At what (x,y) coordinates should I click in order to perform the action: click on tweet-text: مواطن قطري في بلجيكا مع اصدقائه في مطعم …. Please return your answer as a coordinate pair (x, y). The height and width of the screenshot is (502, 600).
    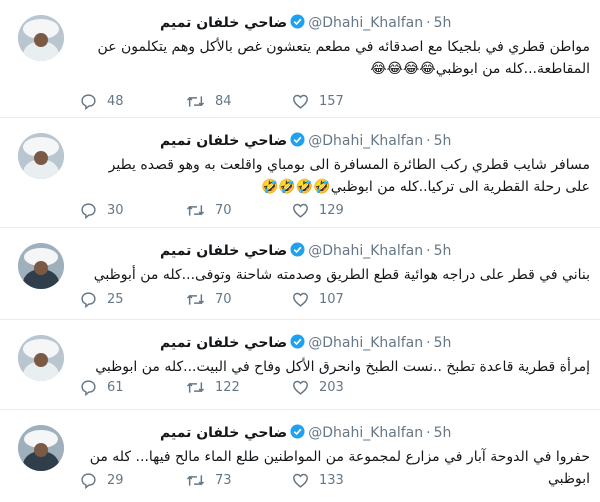
    Looking at the image, I should click on (343, 58).